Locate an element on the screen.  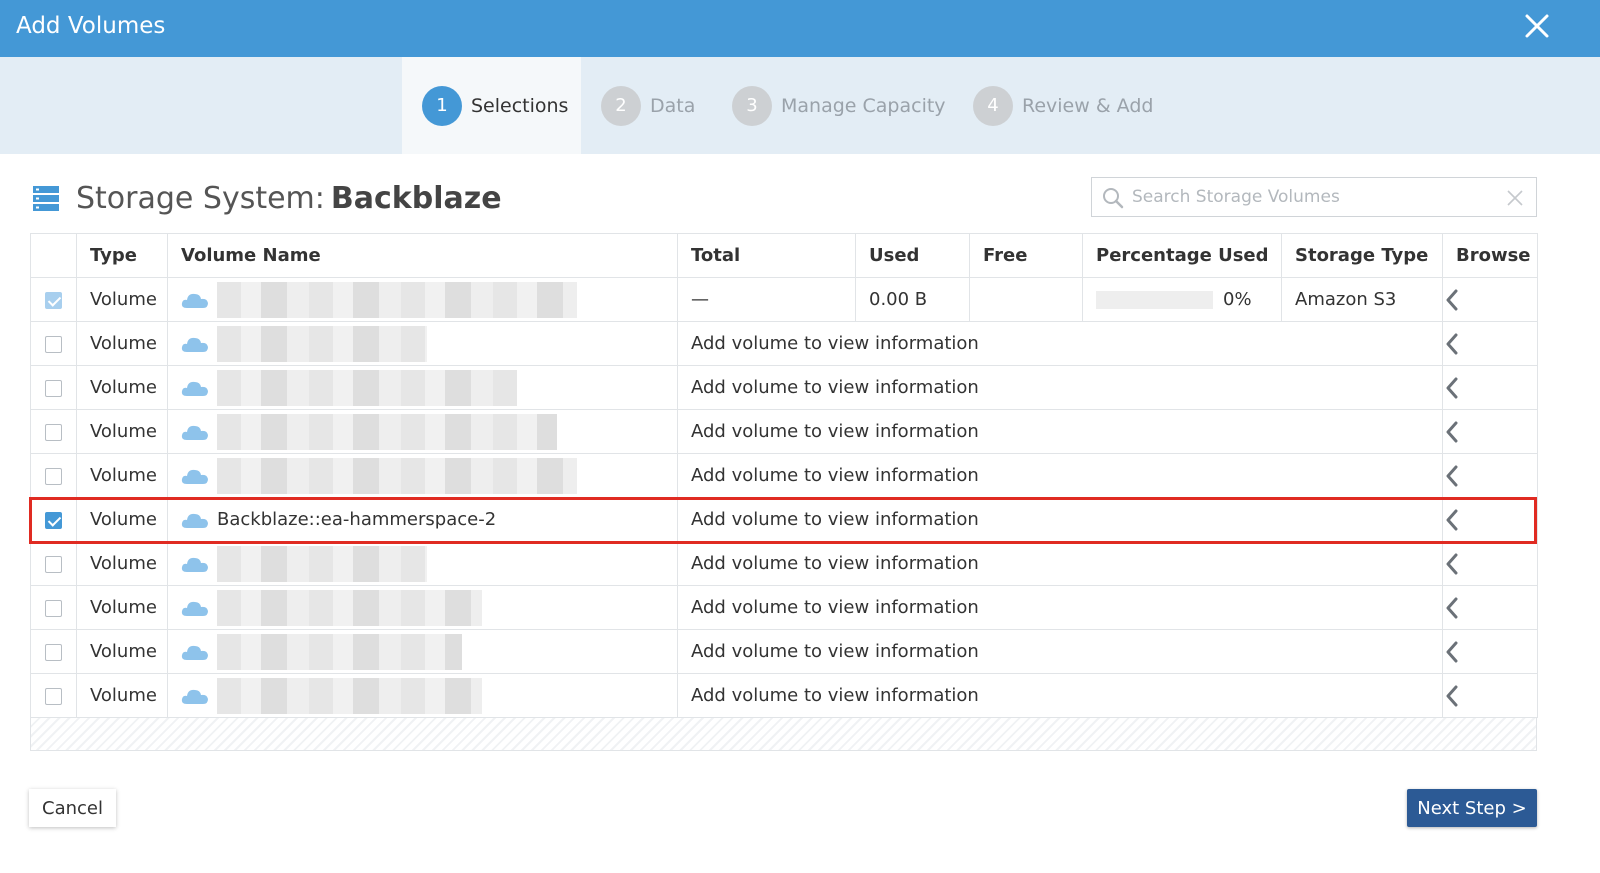
volume-storage-type: Amazon S3 is located at coordinates (1362, 299).